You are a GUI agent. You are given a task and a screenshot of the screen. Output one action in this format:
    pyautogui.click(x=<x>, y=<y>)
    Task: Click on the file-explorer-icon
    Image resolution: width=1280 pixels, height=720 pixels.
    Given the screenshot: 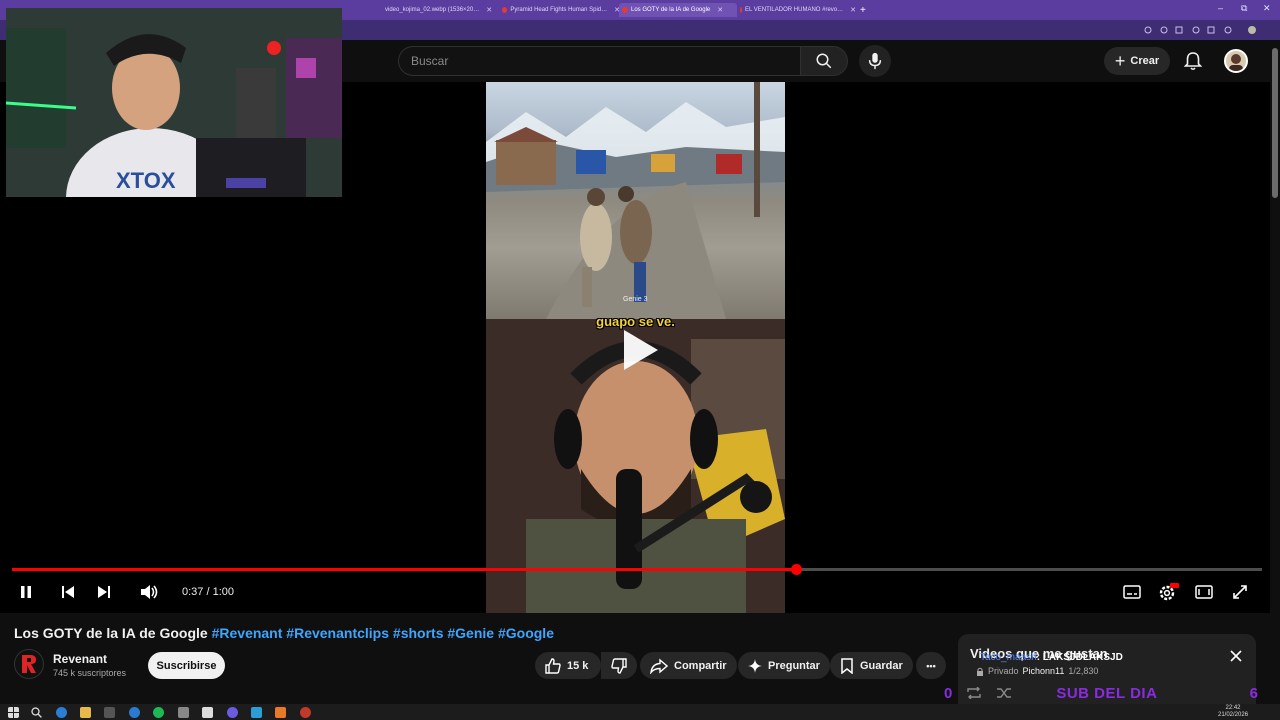 What is the action you would take?
    pyautogui.click(x=85, y=712)
    